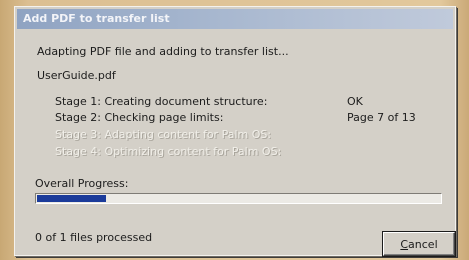  Describe the element at coordinates (96, 18) in the screenshot. I see `window-title: Add PDF to transfer list` at that location.